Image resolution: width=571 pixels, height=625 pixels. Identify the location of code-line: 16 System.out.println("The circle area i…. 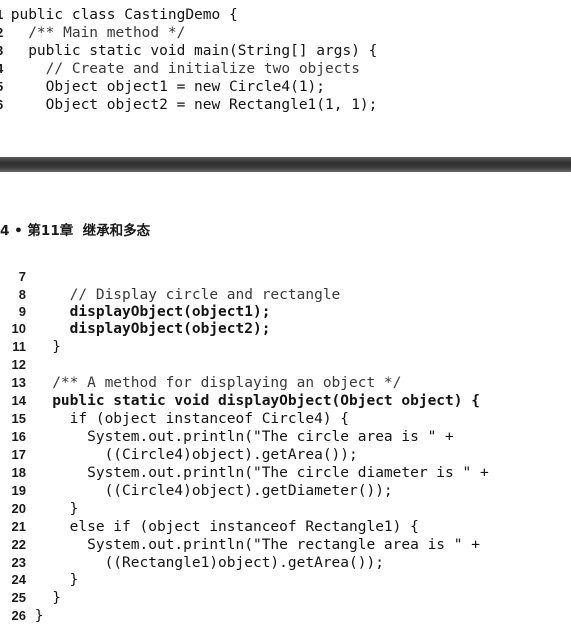
(227, 437).